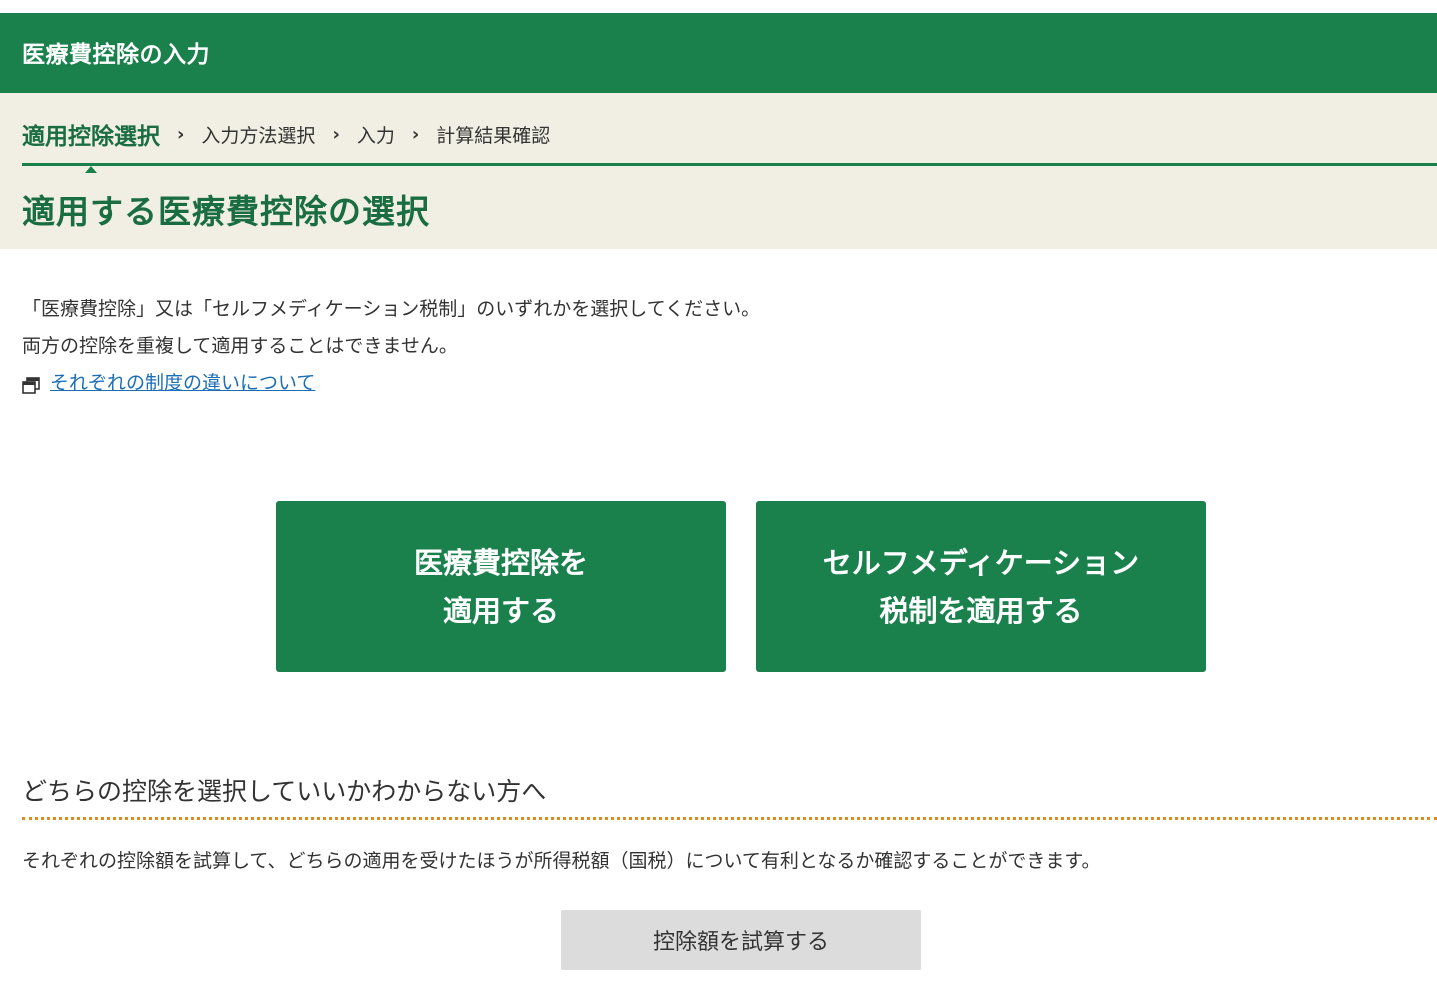 The image size is (1437, 996). What do you see at coordinates (500, 562) in the screenshot?
I see `button-label-line-1: 医療費控除を` at bounding box center [500, 562].